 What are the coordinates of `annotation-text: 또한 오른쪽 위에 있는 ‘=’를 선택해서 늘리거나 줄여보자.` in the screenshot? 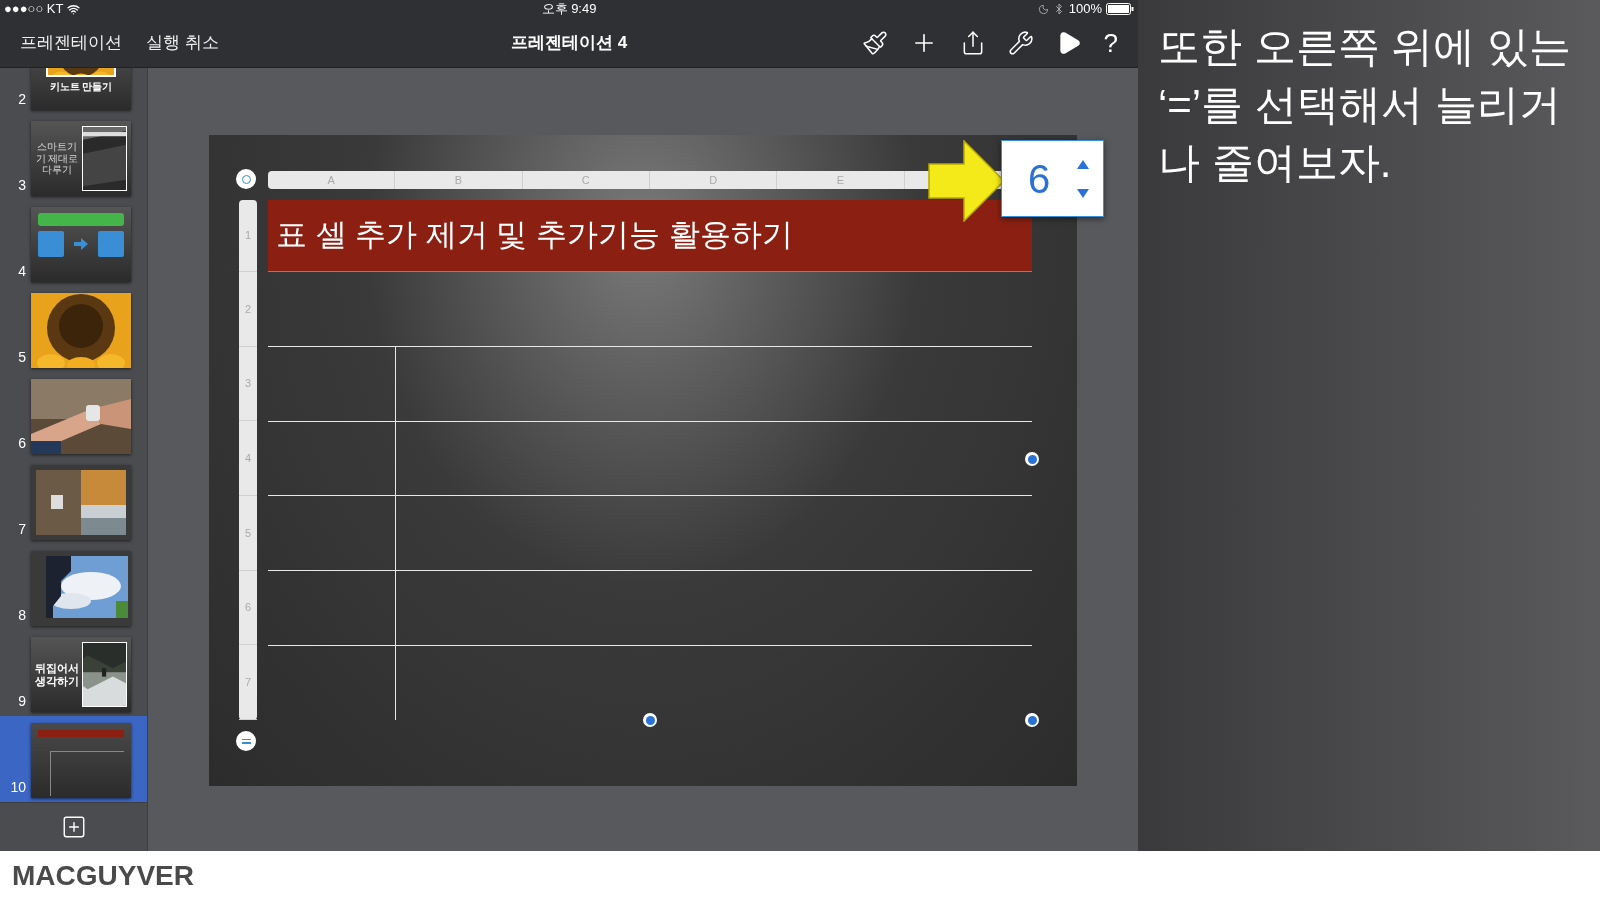 It's located at (1365, 105).